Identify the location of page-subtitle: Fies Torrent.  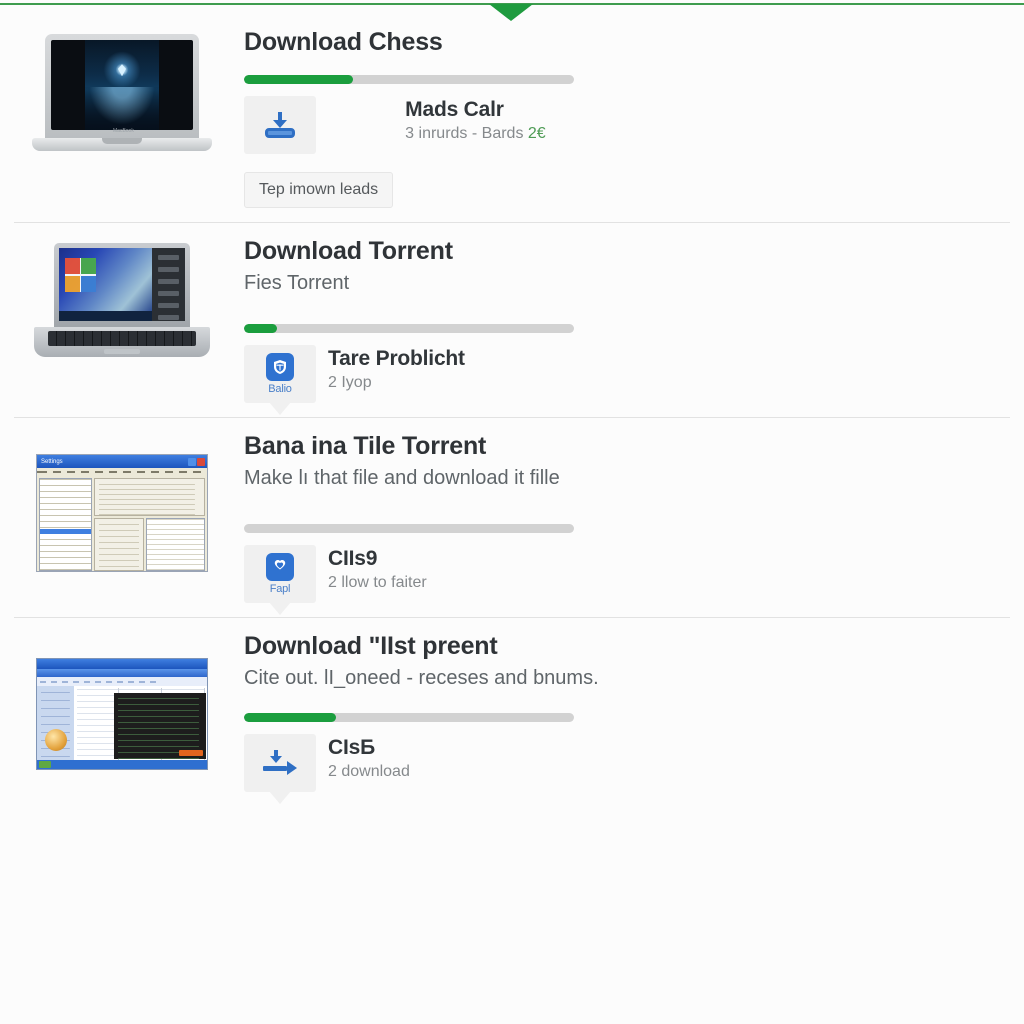
(297, 283).